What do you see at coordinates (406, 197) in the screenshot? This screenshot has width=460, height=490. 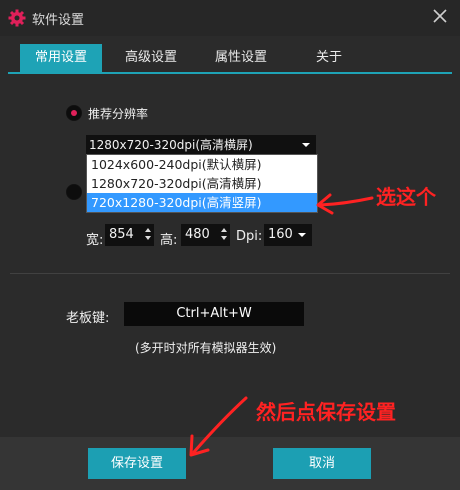 I see `annotation-choose-this: 选这个` at bounding box center [406, 197].